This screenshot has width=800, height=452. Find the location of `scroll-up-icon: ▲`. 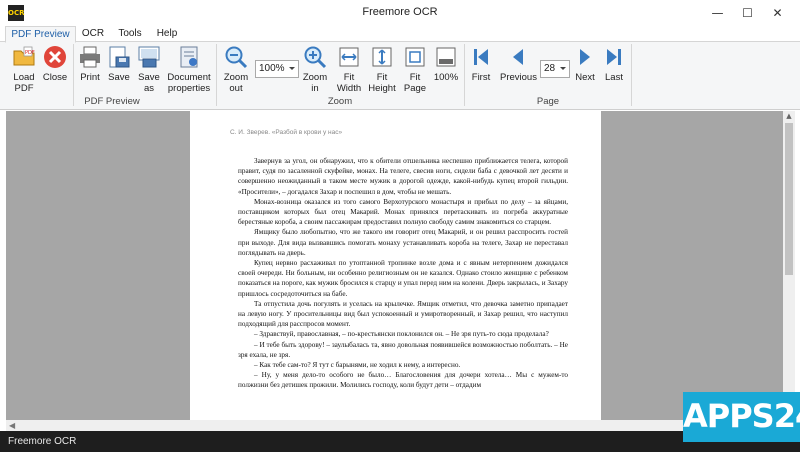

scroll-up-icon: ▲ is located at coordinates (789, 116).